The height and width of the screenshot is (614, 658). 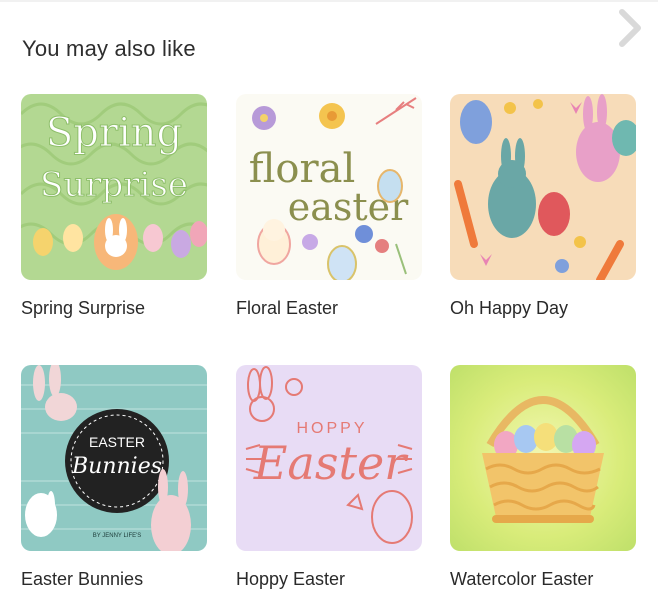 I want to click on art-text-surprise: Surprise, so click(x=114, y=185).